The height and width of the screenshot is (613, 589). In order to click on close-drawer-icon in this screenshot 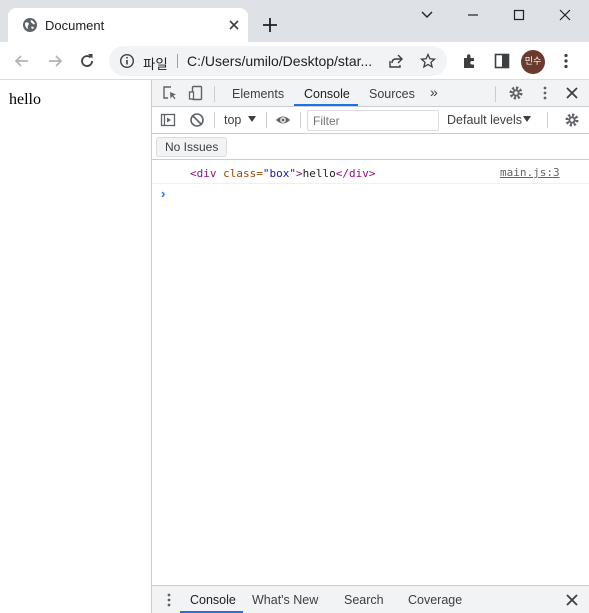, I will do `click(572, 600)`.